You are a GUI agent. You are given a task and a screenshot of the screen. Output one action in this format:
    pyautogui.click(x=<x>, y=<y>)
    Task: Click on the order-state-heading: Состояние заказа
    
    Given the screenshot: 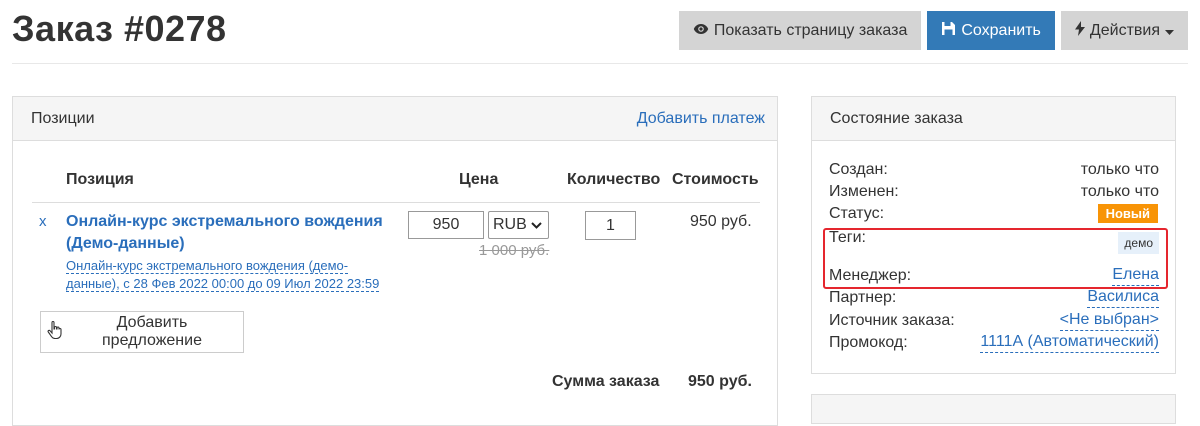 What is the action you would take?
    pyautogui.click(x=993, y=119)
    